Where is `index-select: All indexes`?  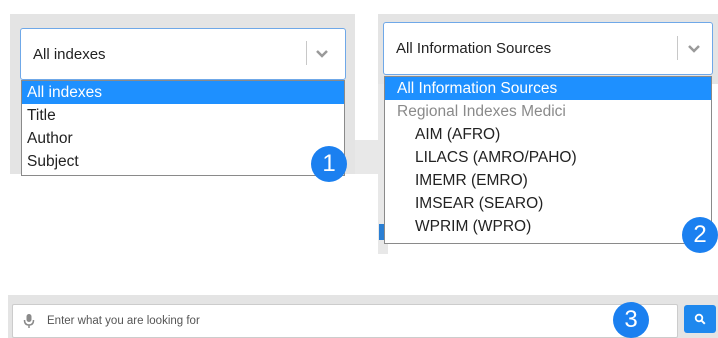 index-select: All indexes is located at coordinates (183, 54).